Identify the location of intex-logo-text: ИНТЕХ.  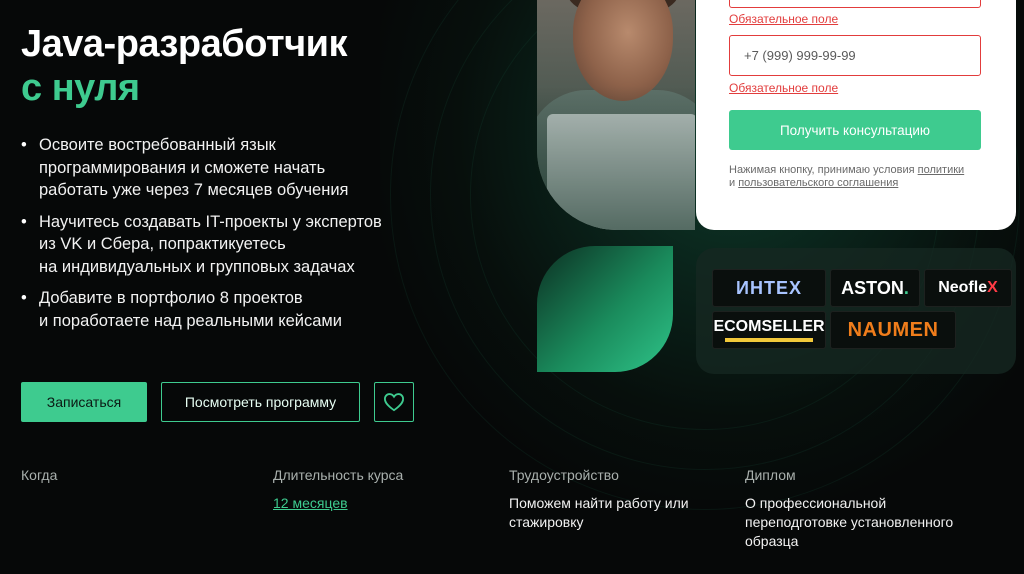
(769, 287).